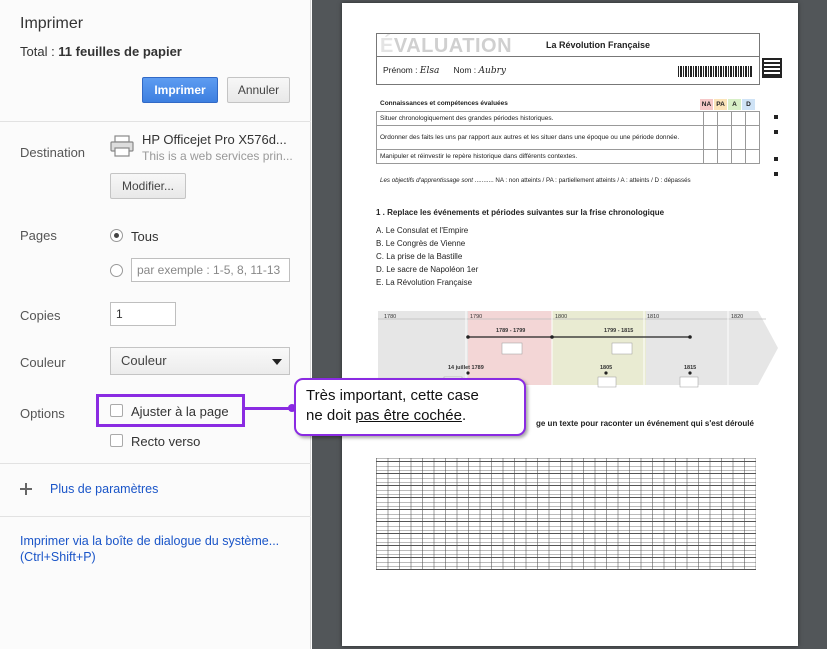 The height and width of the screenshot is (649, 827). What do you see at coordinates (561, 317) in the screenshot?
I see `timeline-year: 1800` at bounding box center [561, 317].